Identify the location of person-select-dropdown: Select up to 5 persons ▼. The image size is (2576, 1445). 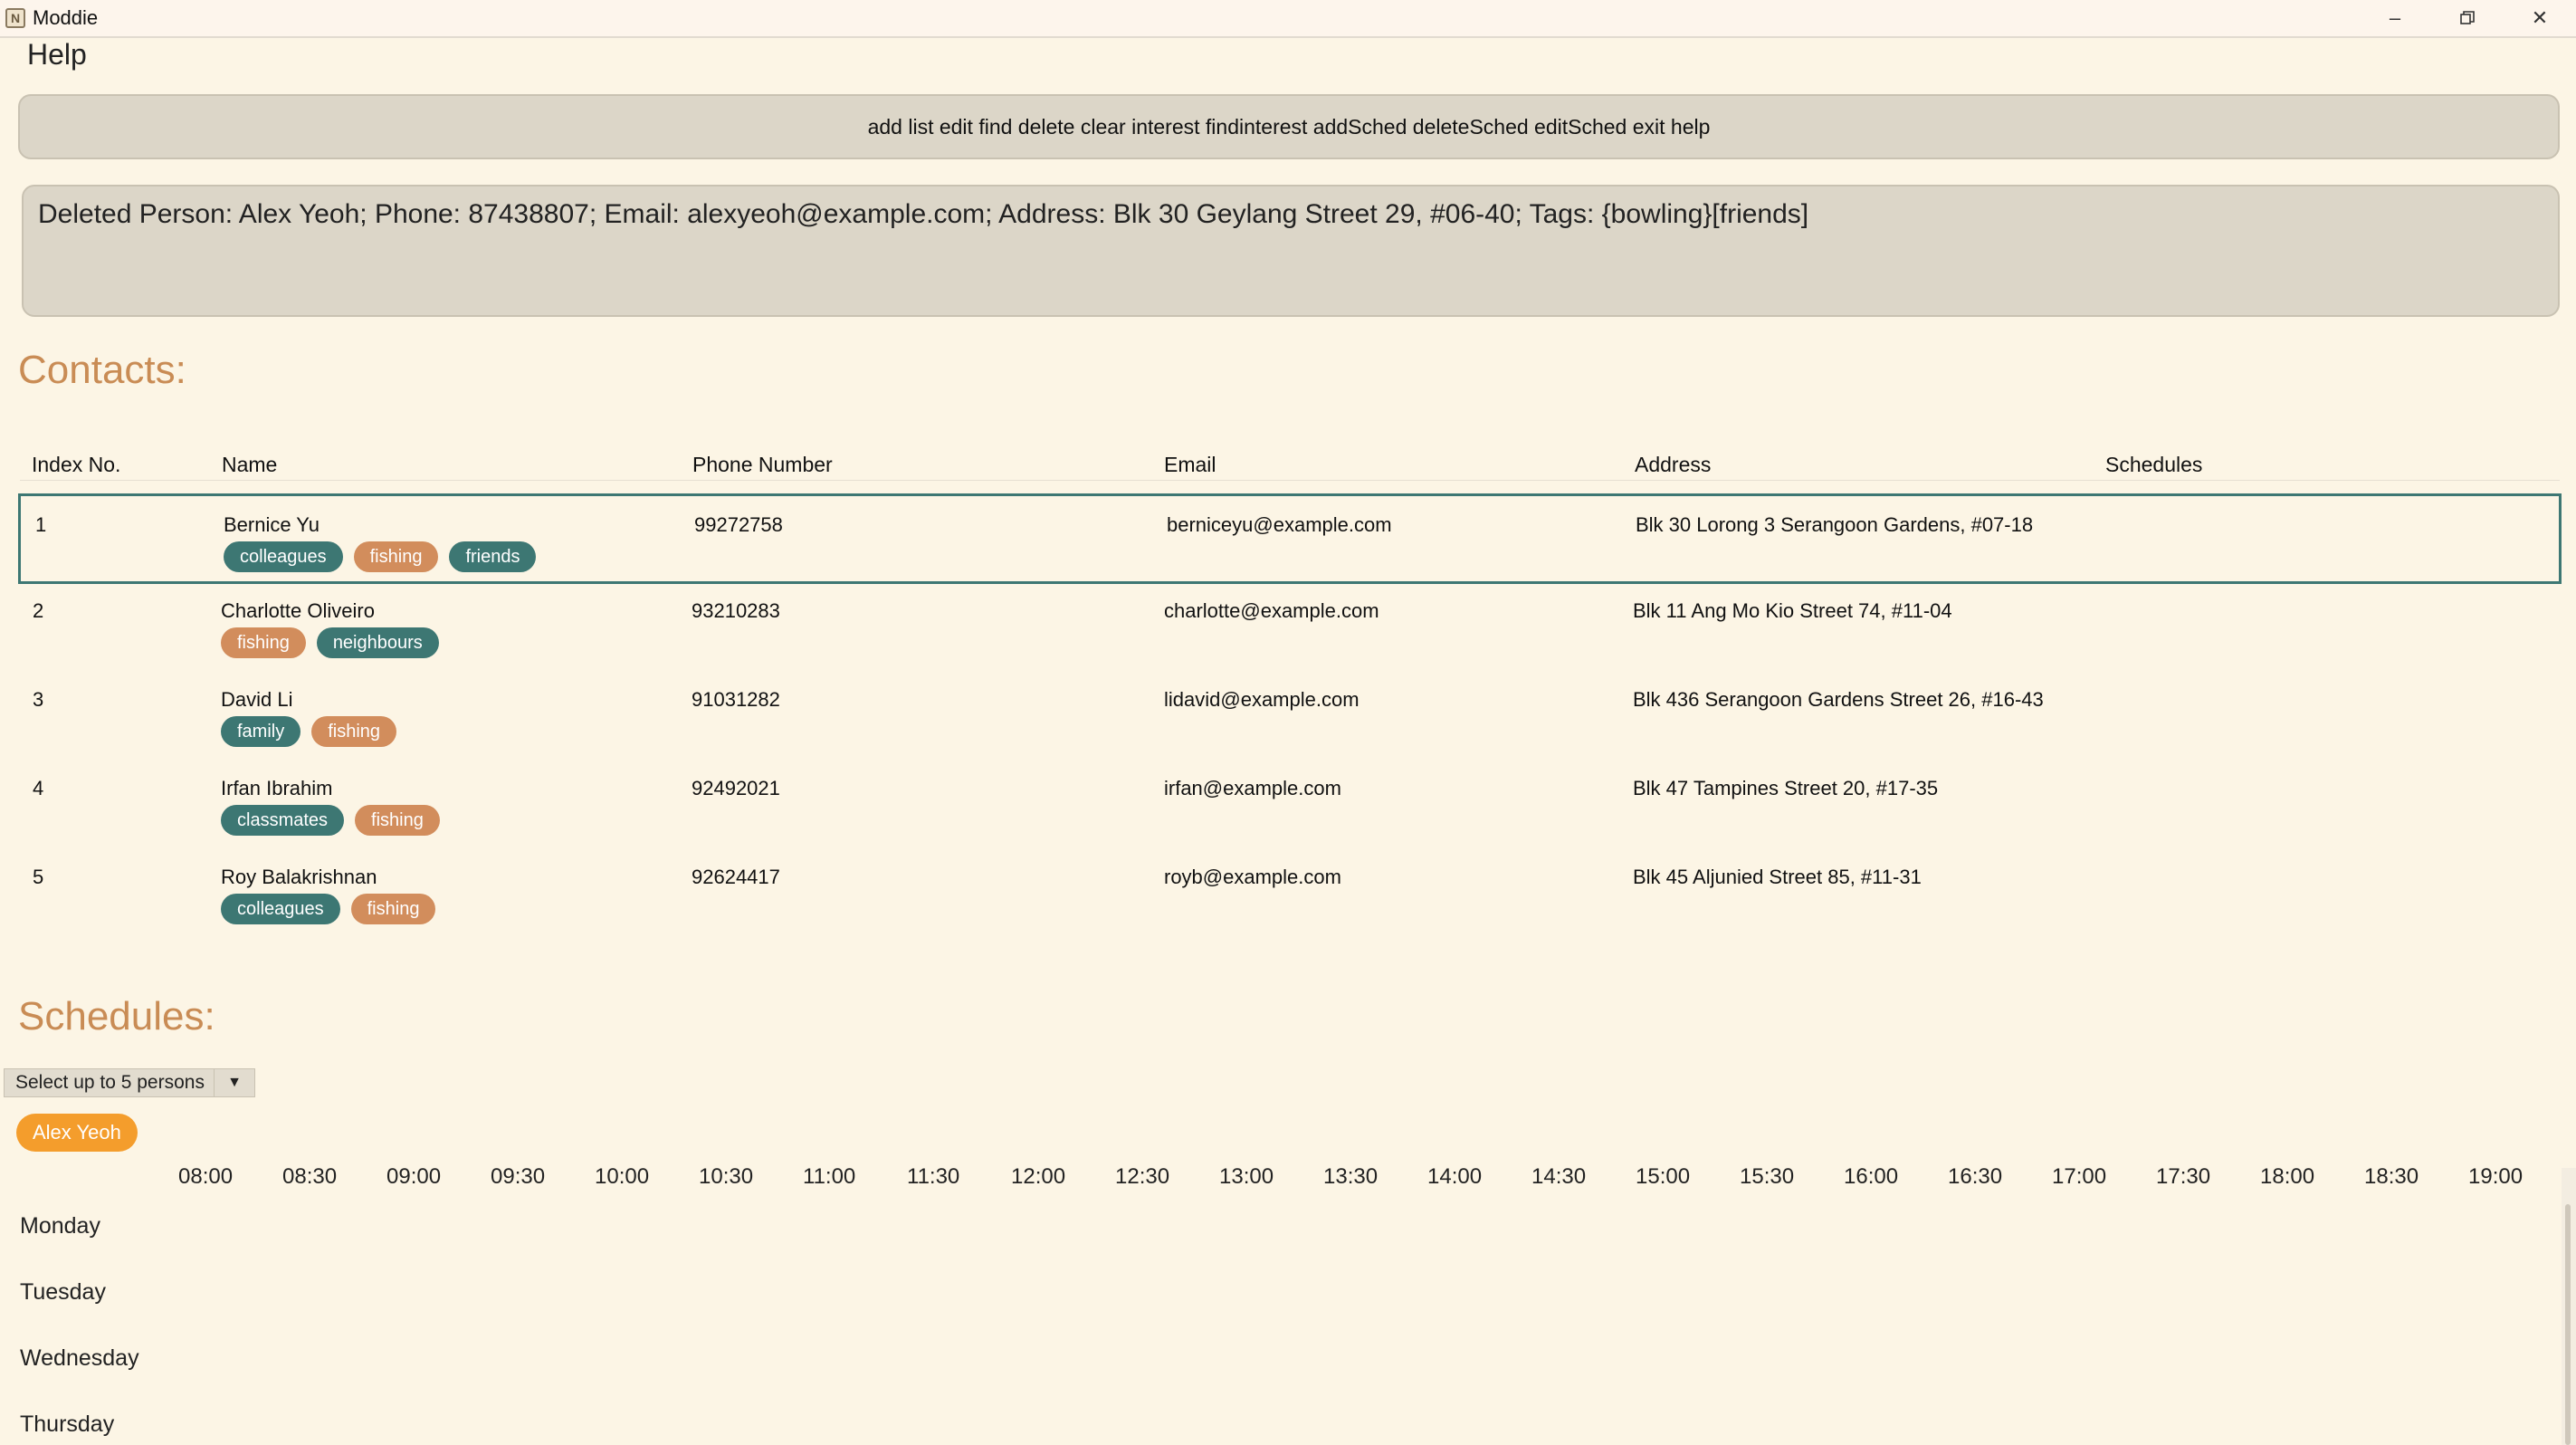
(129, 1083).